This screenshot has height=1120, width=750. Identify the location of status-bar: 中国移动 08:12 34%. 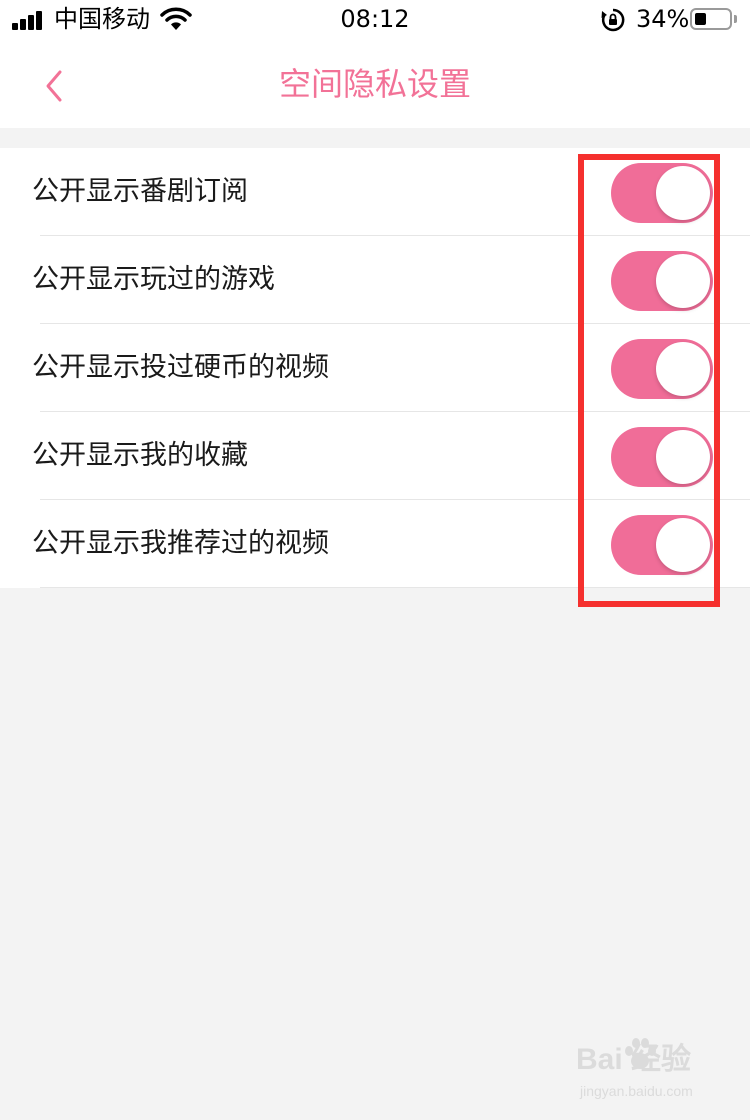
(375, 20).